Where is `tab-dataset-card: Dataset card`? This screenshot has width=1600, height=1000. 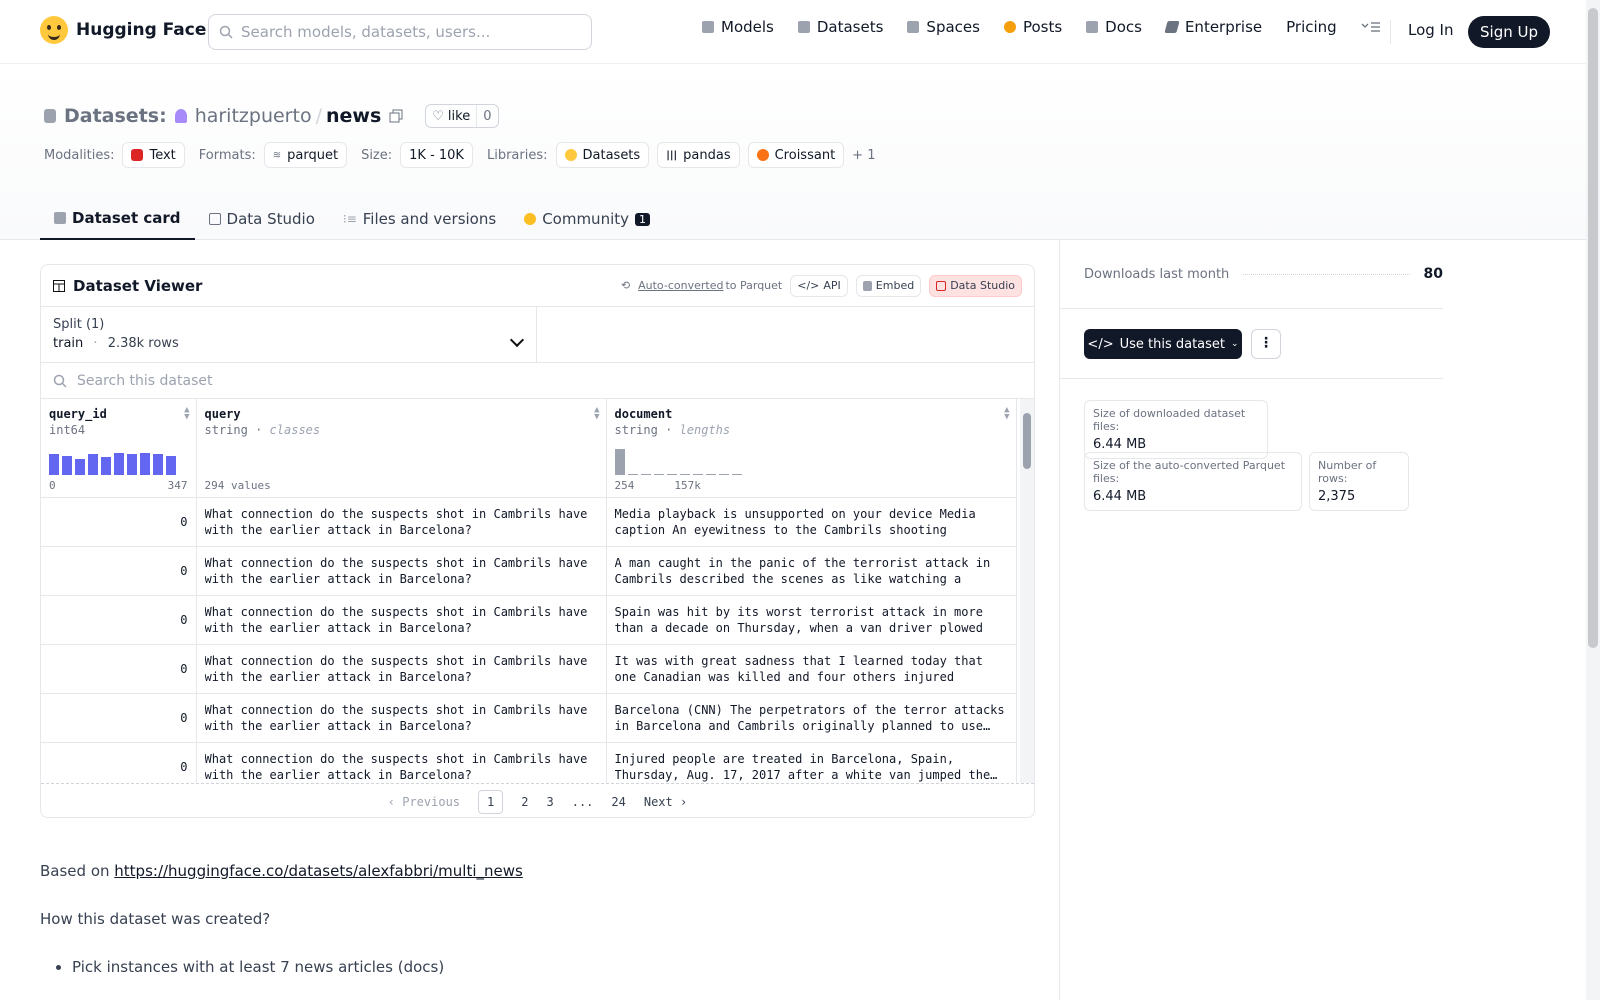 tab-dataset-card: Dataset card is located at coordinates (117, 219).